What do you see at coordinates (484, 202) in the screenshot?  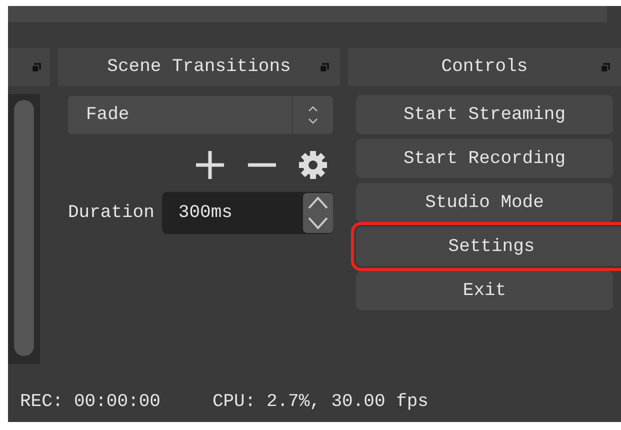 I see `control-button: Studio Mode` at bounding box center [484, 202].